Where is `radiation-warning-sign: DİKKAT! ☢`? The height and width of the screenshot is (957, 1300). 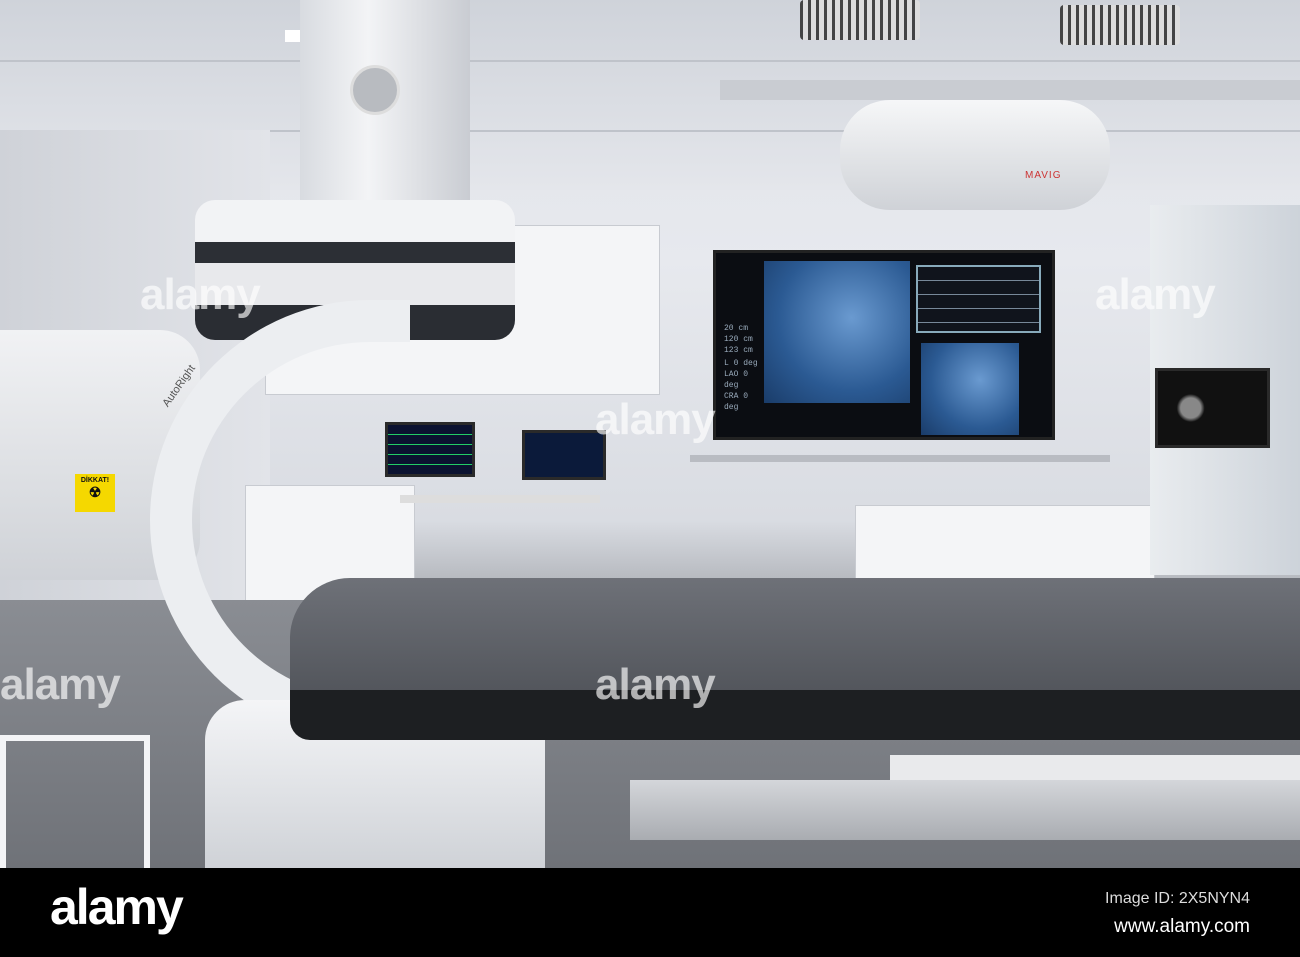 radiation-warning-sign: DİKKAT! ☢ is located at coordinates (95, 493).